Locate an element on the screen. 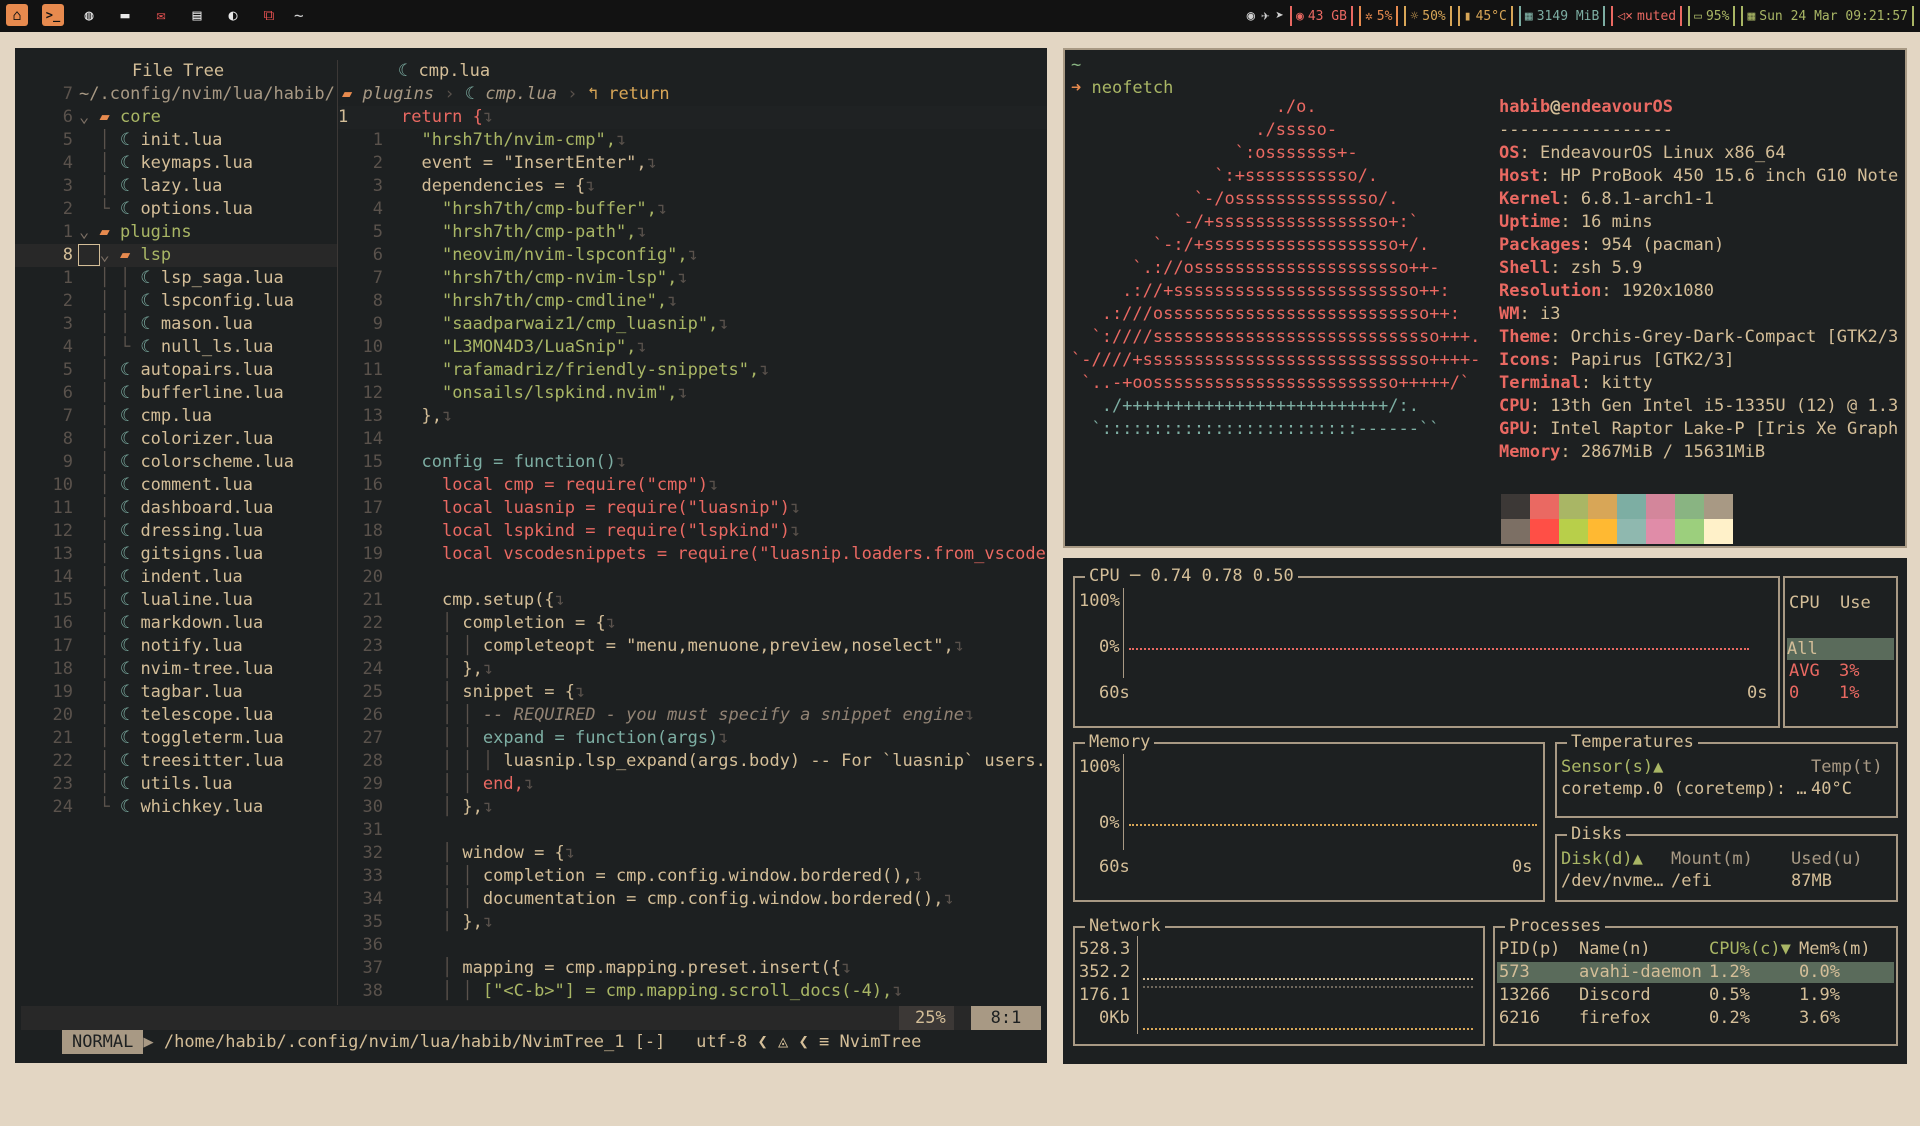 The height and width of the screenshot is (1126, 1920). process-cpu: 0.5% is located at coordinates (1729, 995).